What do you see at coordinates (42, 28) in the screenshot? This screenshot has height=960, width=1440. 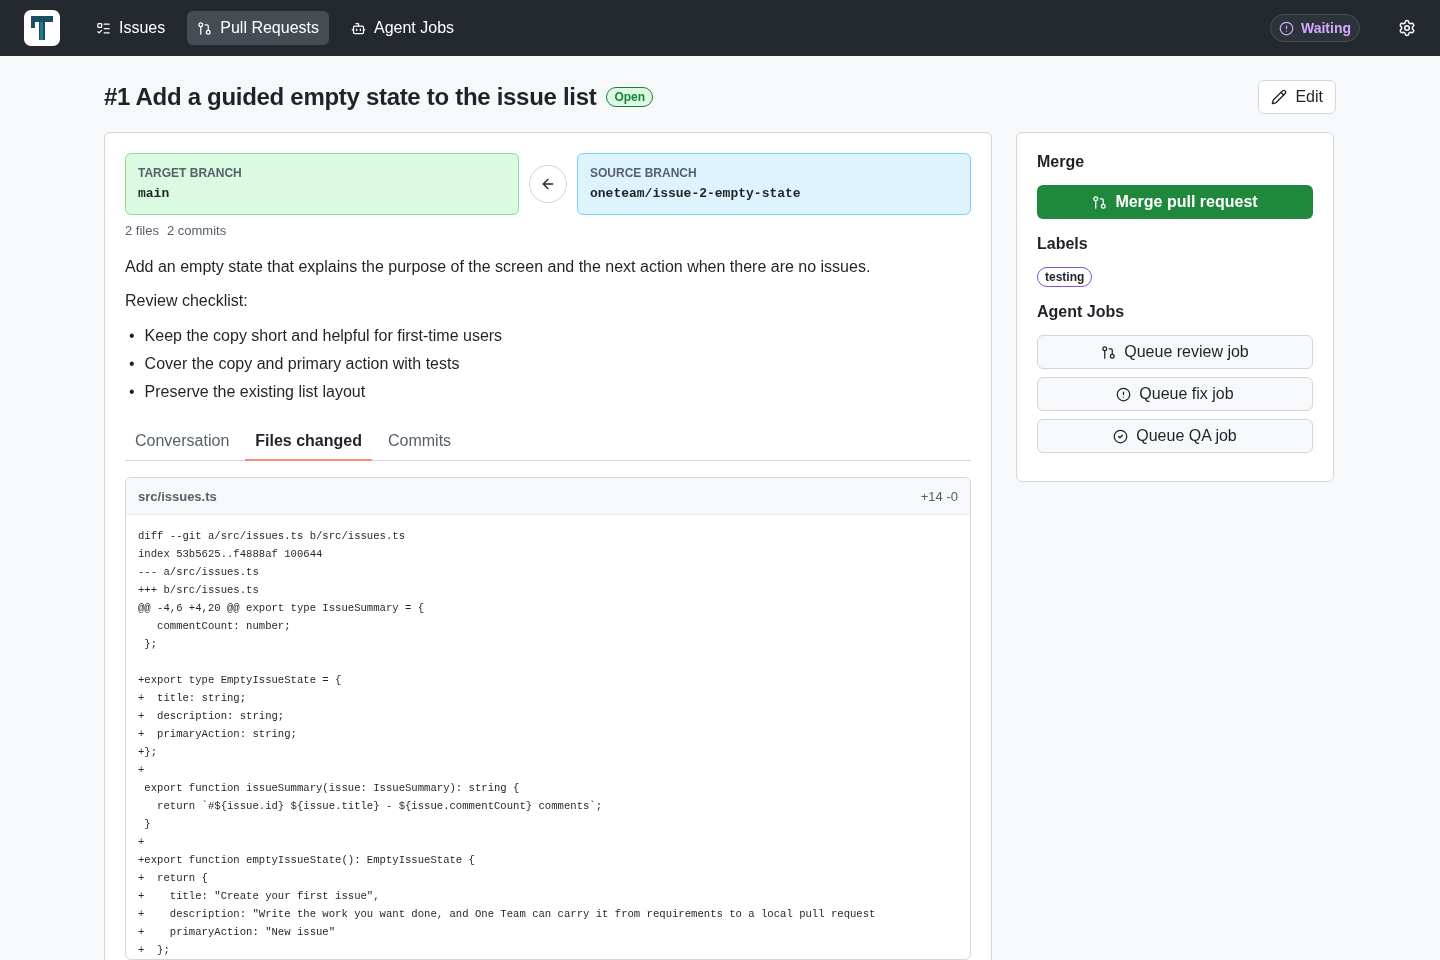 I see `logo-icon` at bounding box center [42, 28].